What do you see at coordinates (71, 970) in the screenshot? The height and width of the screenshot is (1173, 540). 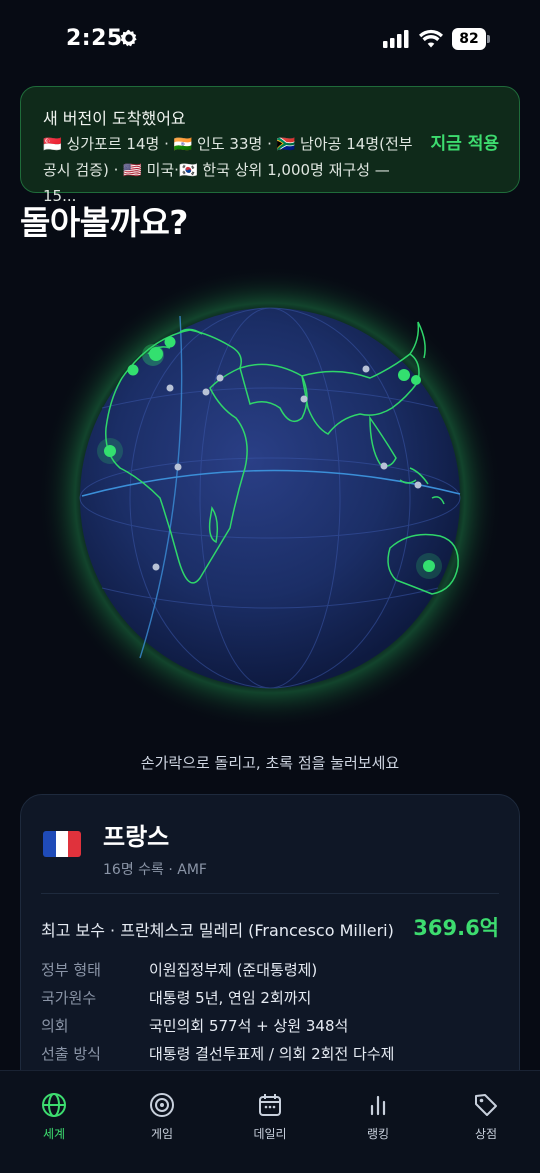 I see `info-key: 정부 형태` at bounding box center [71, 970].